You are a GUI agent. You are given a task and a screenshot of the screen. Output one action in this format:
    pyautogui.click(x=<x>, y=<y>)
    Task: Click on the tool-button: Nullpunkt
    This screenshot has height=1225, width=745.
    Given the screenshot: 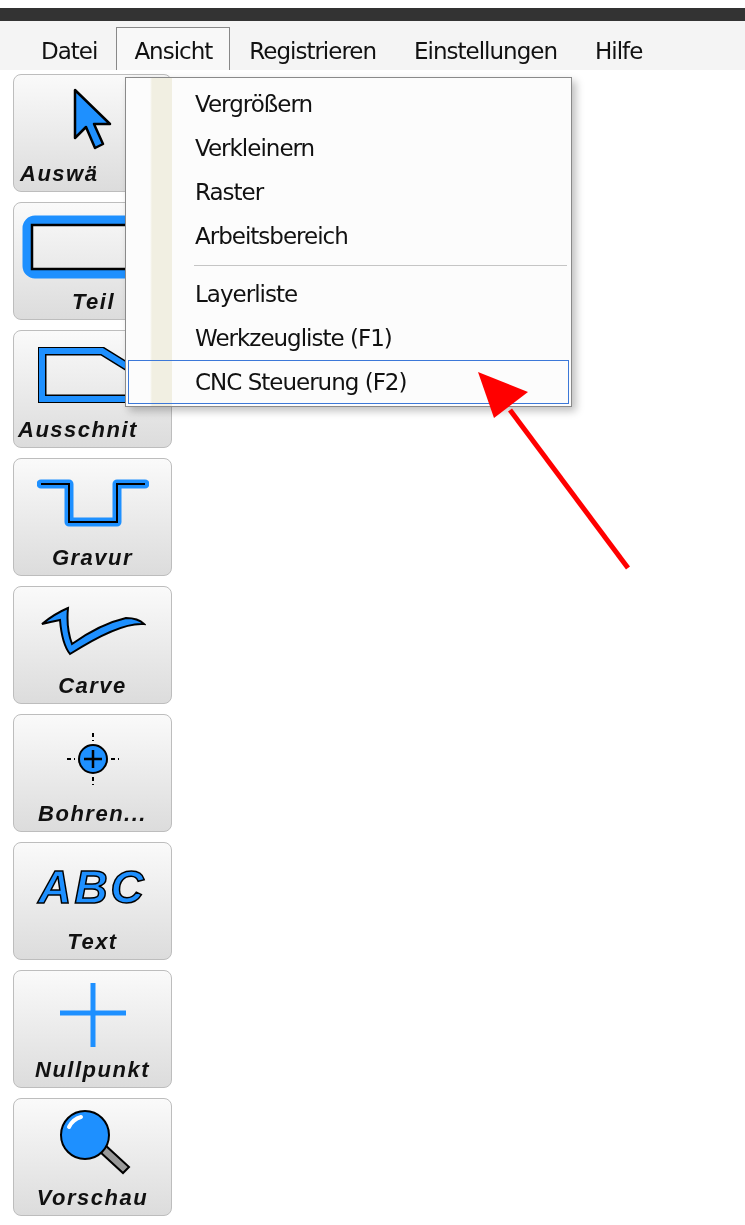 What is the action you would take?
    pyautogui.click(x=92, y=1029)
    